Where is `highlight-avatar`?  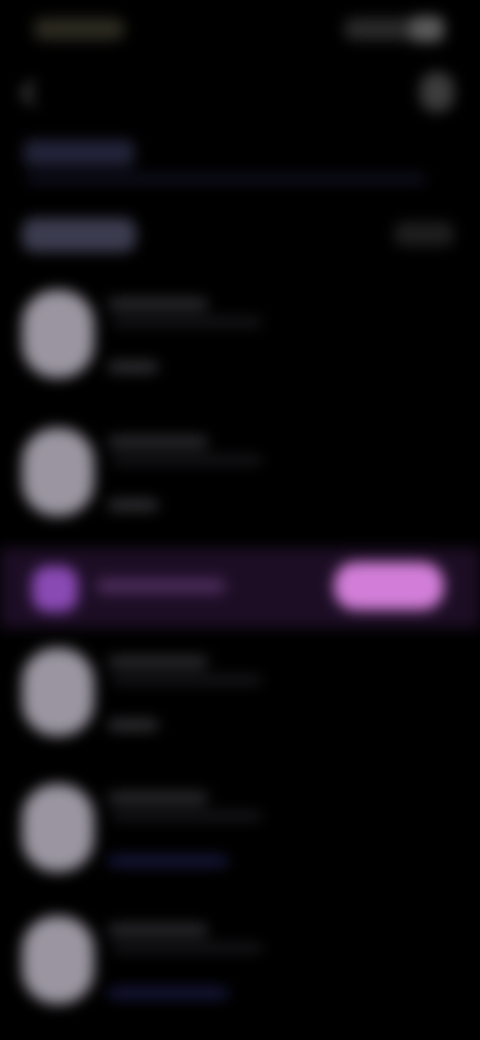 highlight-avatar is located at coordinates (55, 589).